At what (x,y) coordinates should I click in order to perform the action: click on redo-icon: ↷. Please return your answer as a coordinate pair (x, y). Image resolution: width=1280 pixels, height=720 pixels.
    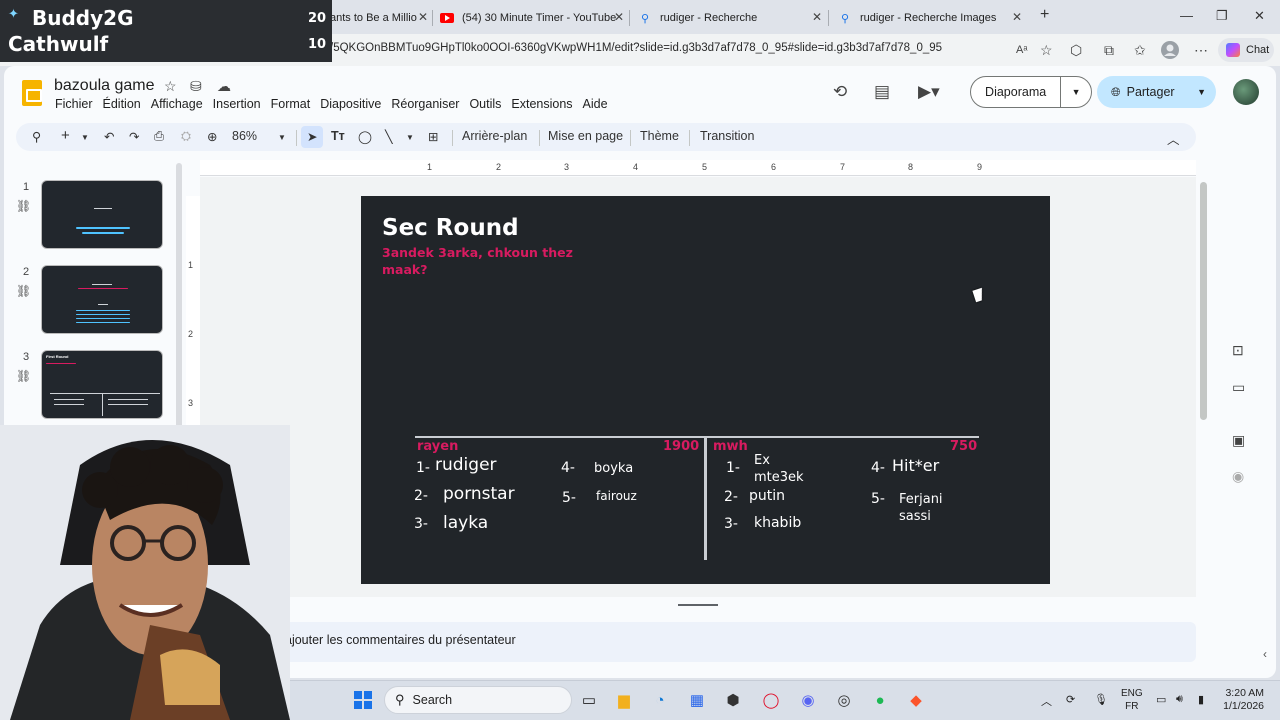
    Looking at the image, I should click on (134, 136).